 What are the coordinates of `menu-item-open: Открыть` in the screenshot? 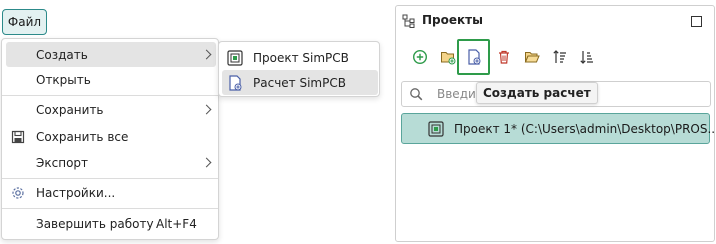 It's located at (111, 79).